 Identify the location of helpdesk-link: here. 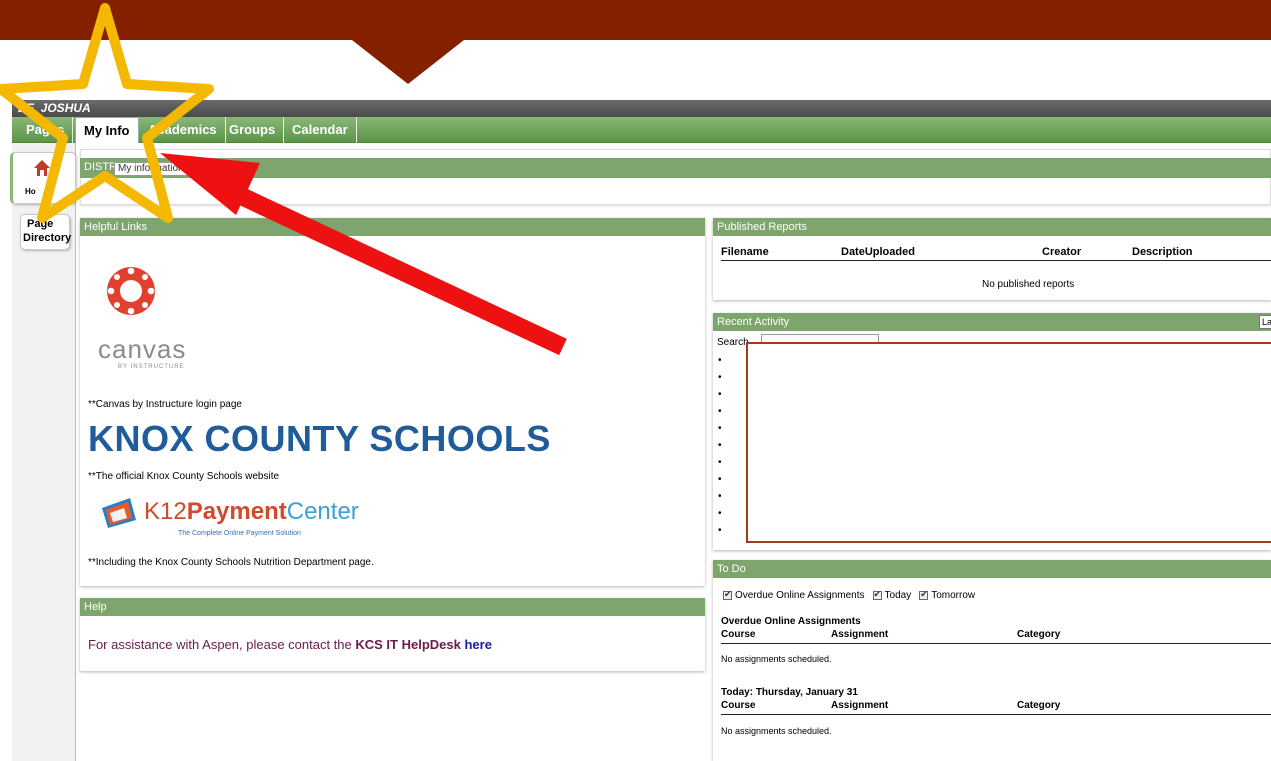
(477, 644).